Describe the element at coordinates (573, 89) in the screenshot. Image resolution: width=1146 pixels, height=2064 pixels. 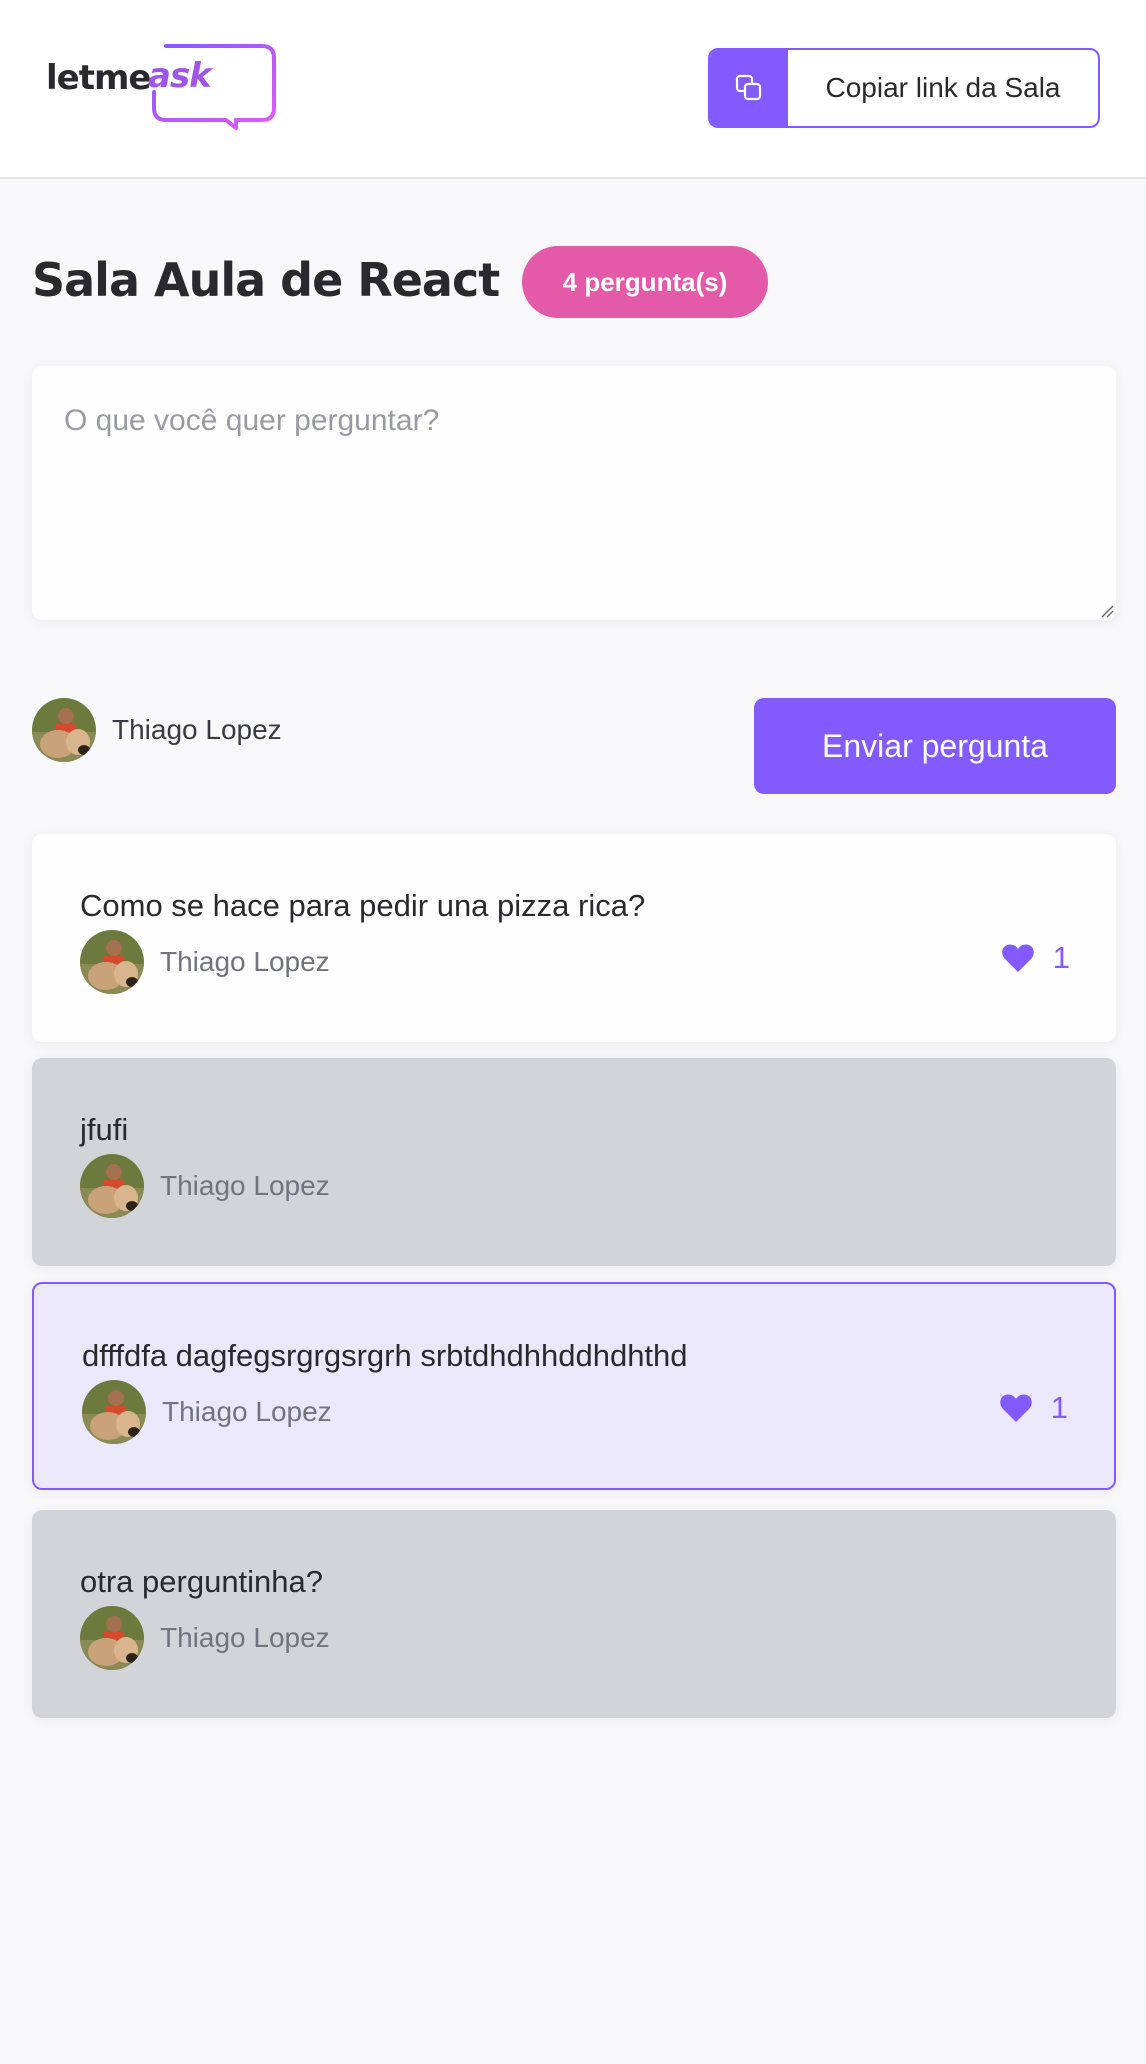
I see `header: letme ask Copiar link da Sala` at that location.